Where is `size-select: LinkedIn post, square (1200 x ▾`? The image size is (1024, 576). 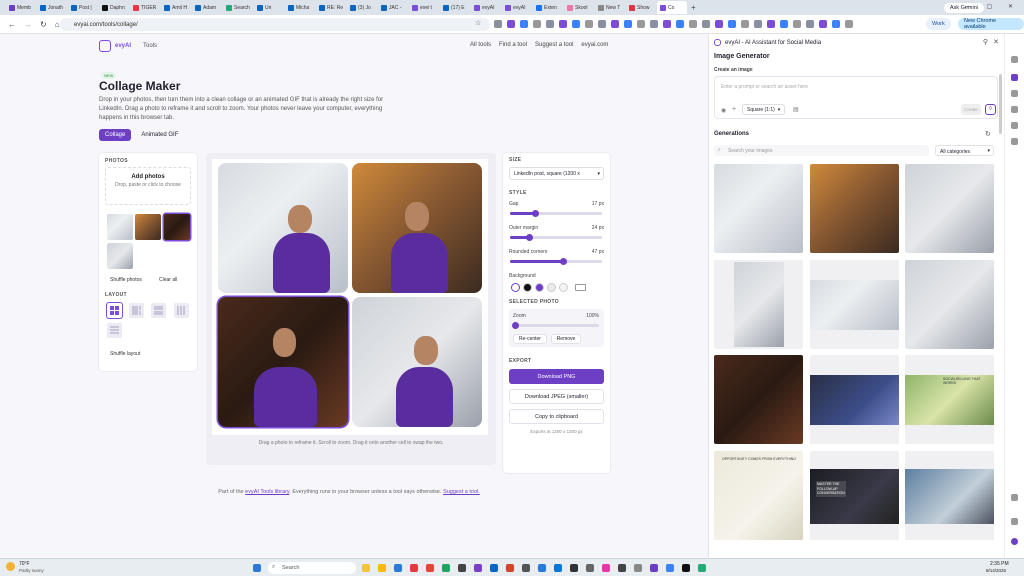 size-select: LinkedIn post, square (1200 x ▾ is located at coordinates (556, 173).